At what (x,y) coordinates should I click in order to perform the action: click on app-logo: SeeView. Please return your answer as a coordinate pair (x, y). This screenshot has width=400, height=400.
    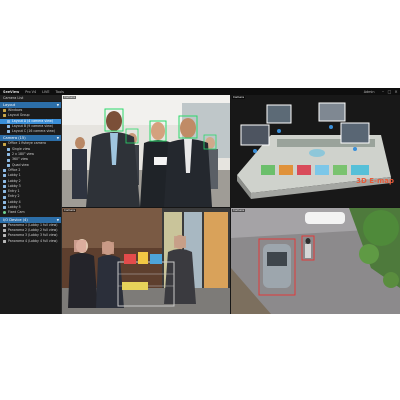
    Looking at the image, I should click on (11, 91).